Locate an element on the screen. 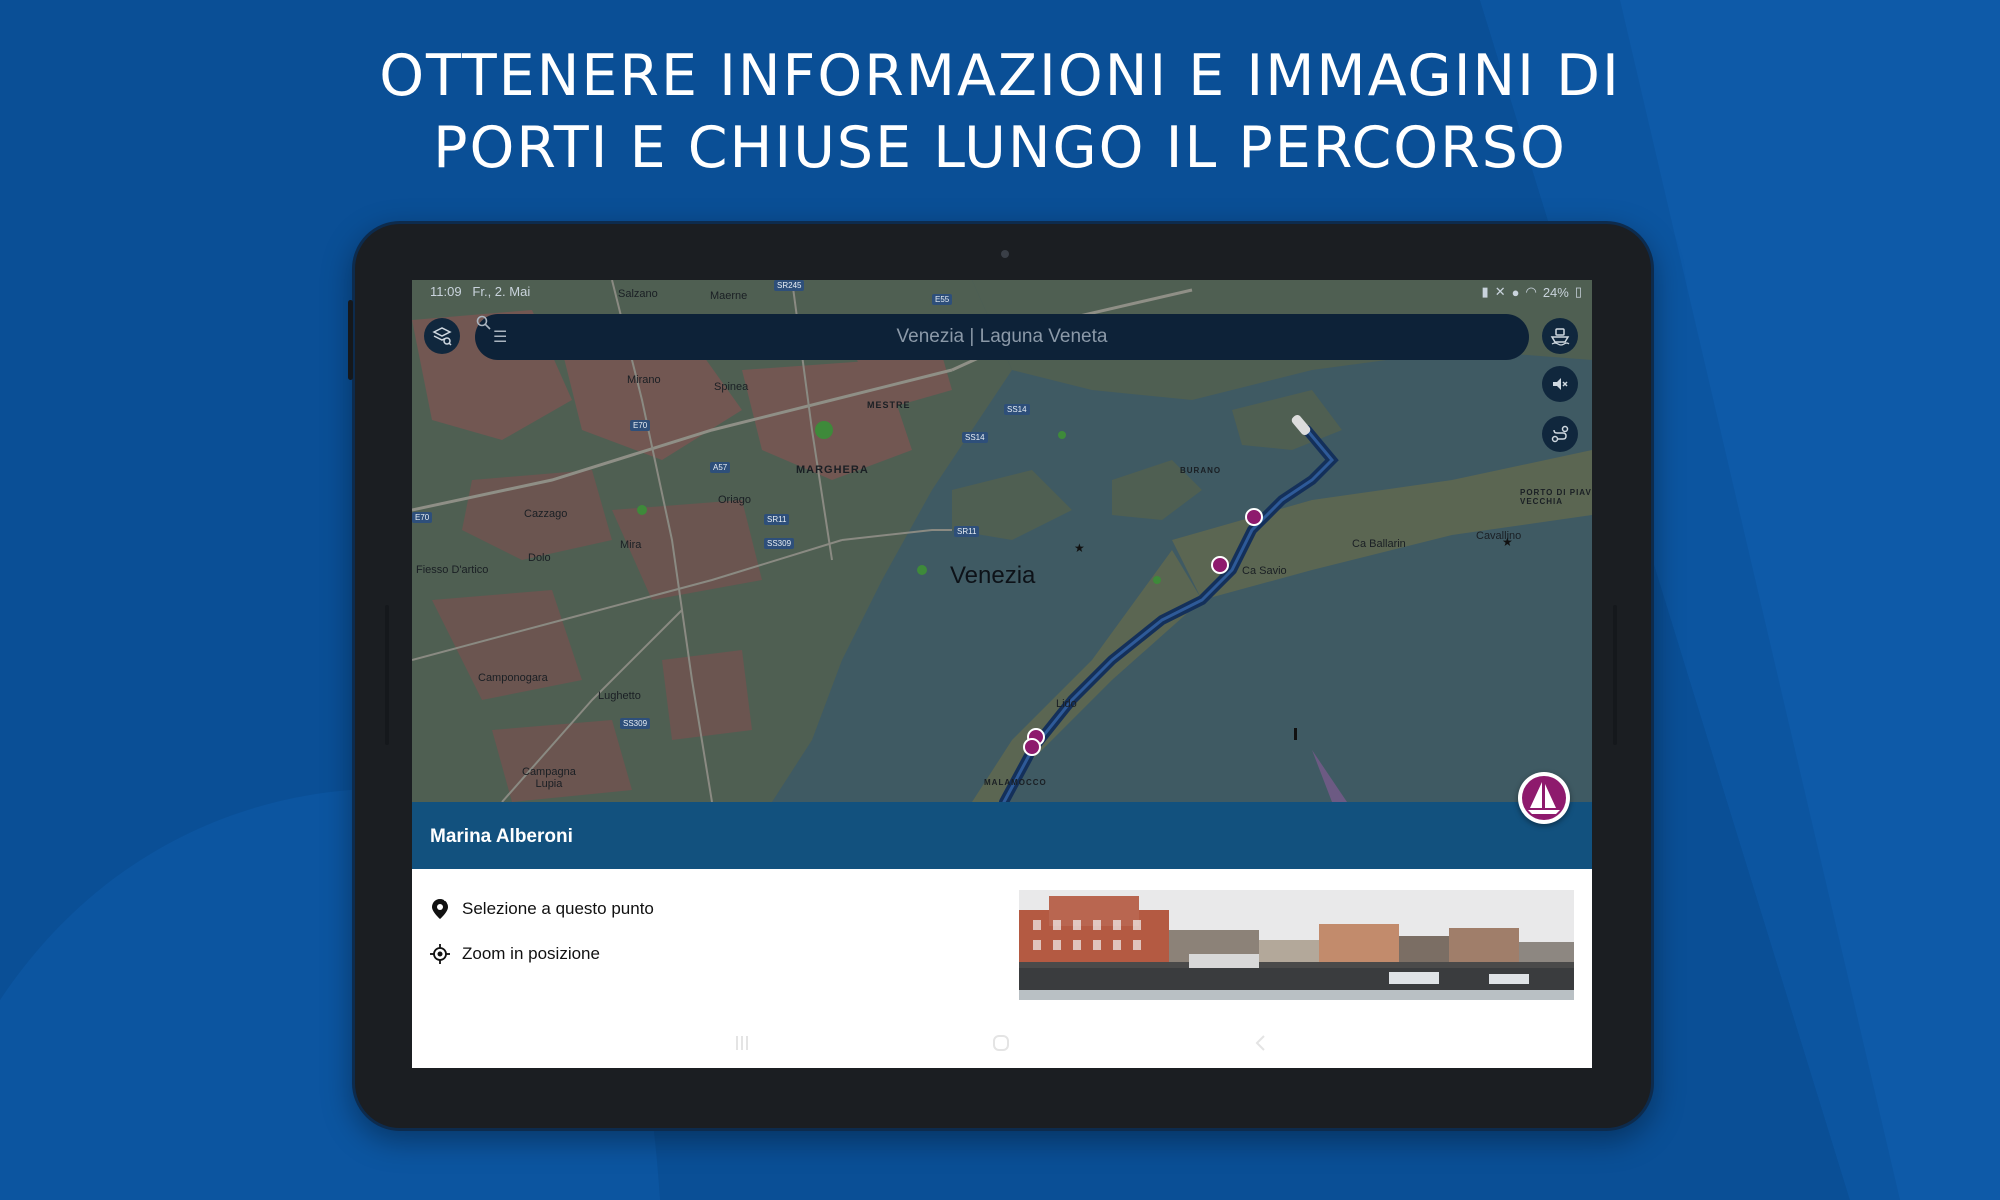 Image resolution: width=2000 pixels, height=1200 pixels. road-badge: A57 is located at coordinates (720, 467).